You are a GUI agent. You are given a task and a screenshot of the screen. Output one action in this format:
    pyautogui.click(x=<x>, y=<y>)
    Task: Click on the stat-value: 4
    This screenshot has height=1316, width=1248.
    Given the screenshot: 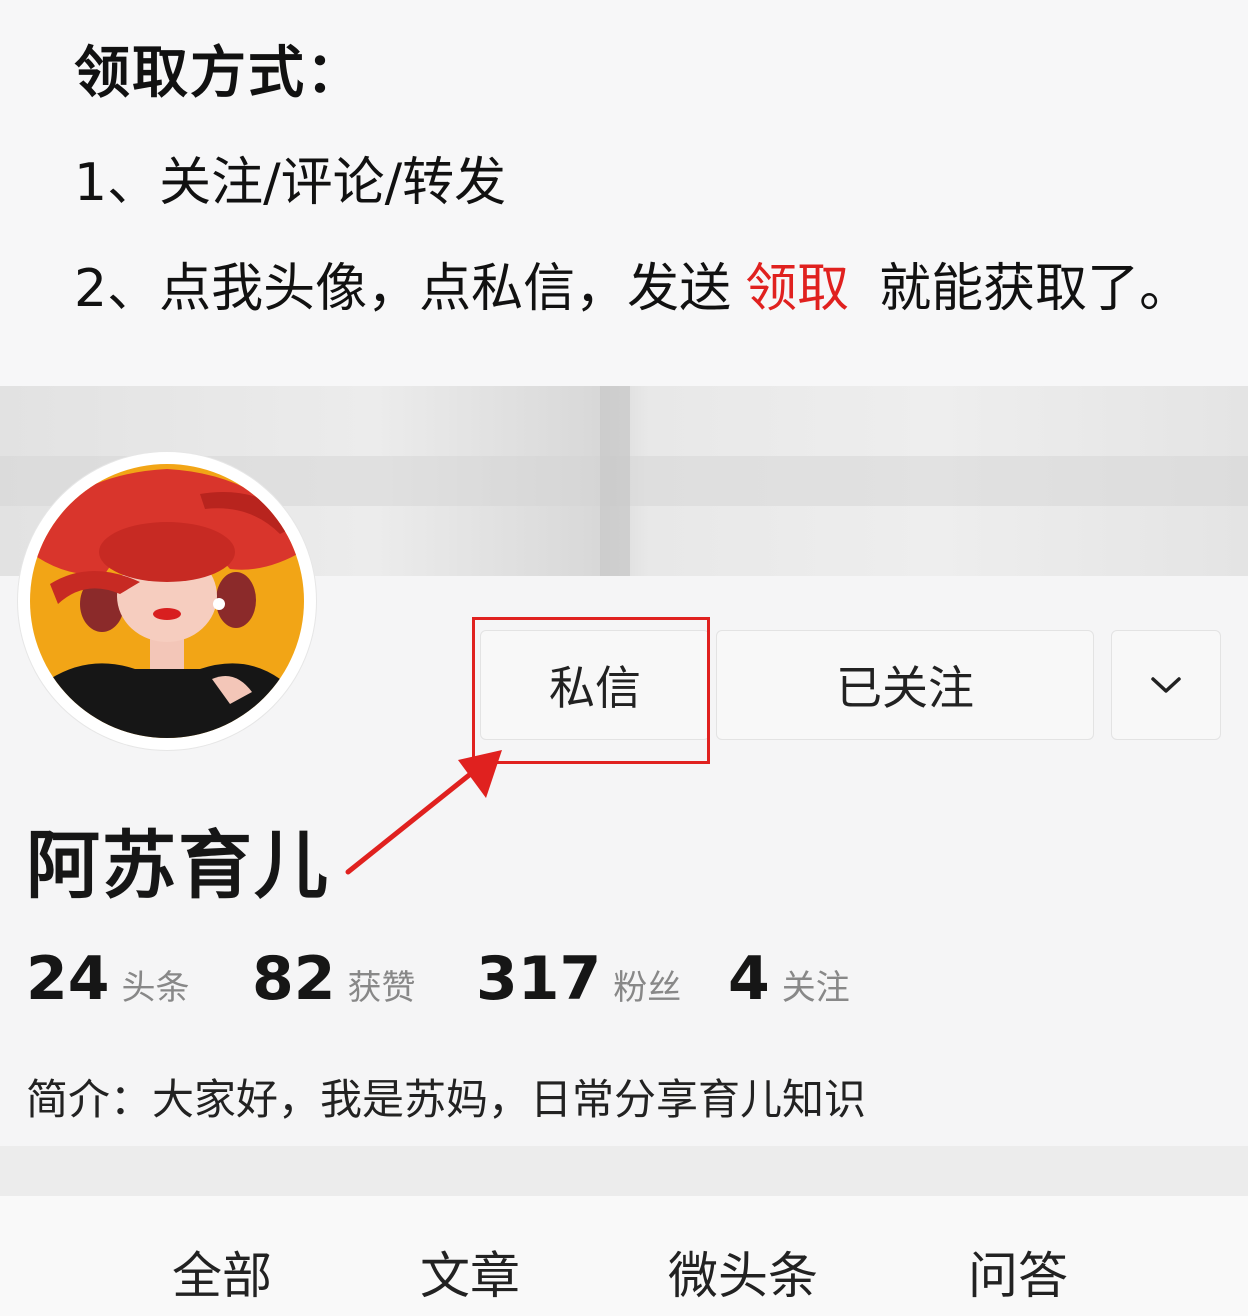 What is the action you would take?
    pyautogui.click(x=749, y=979)
    